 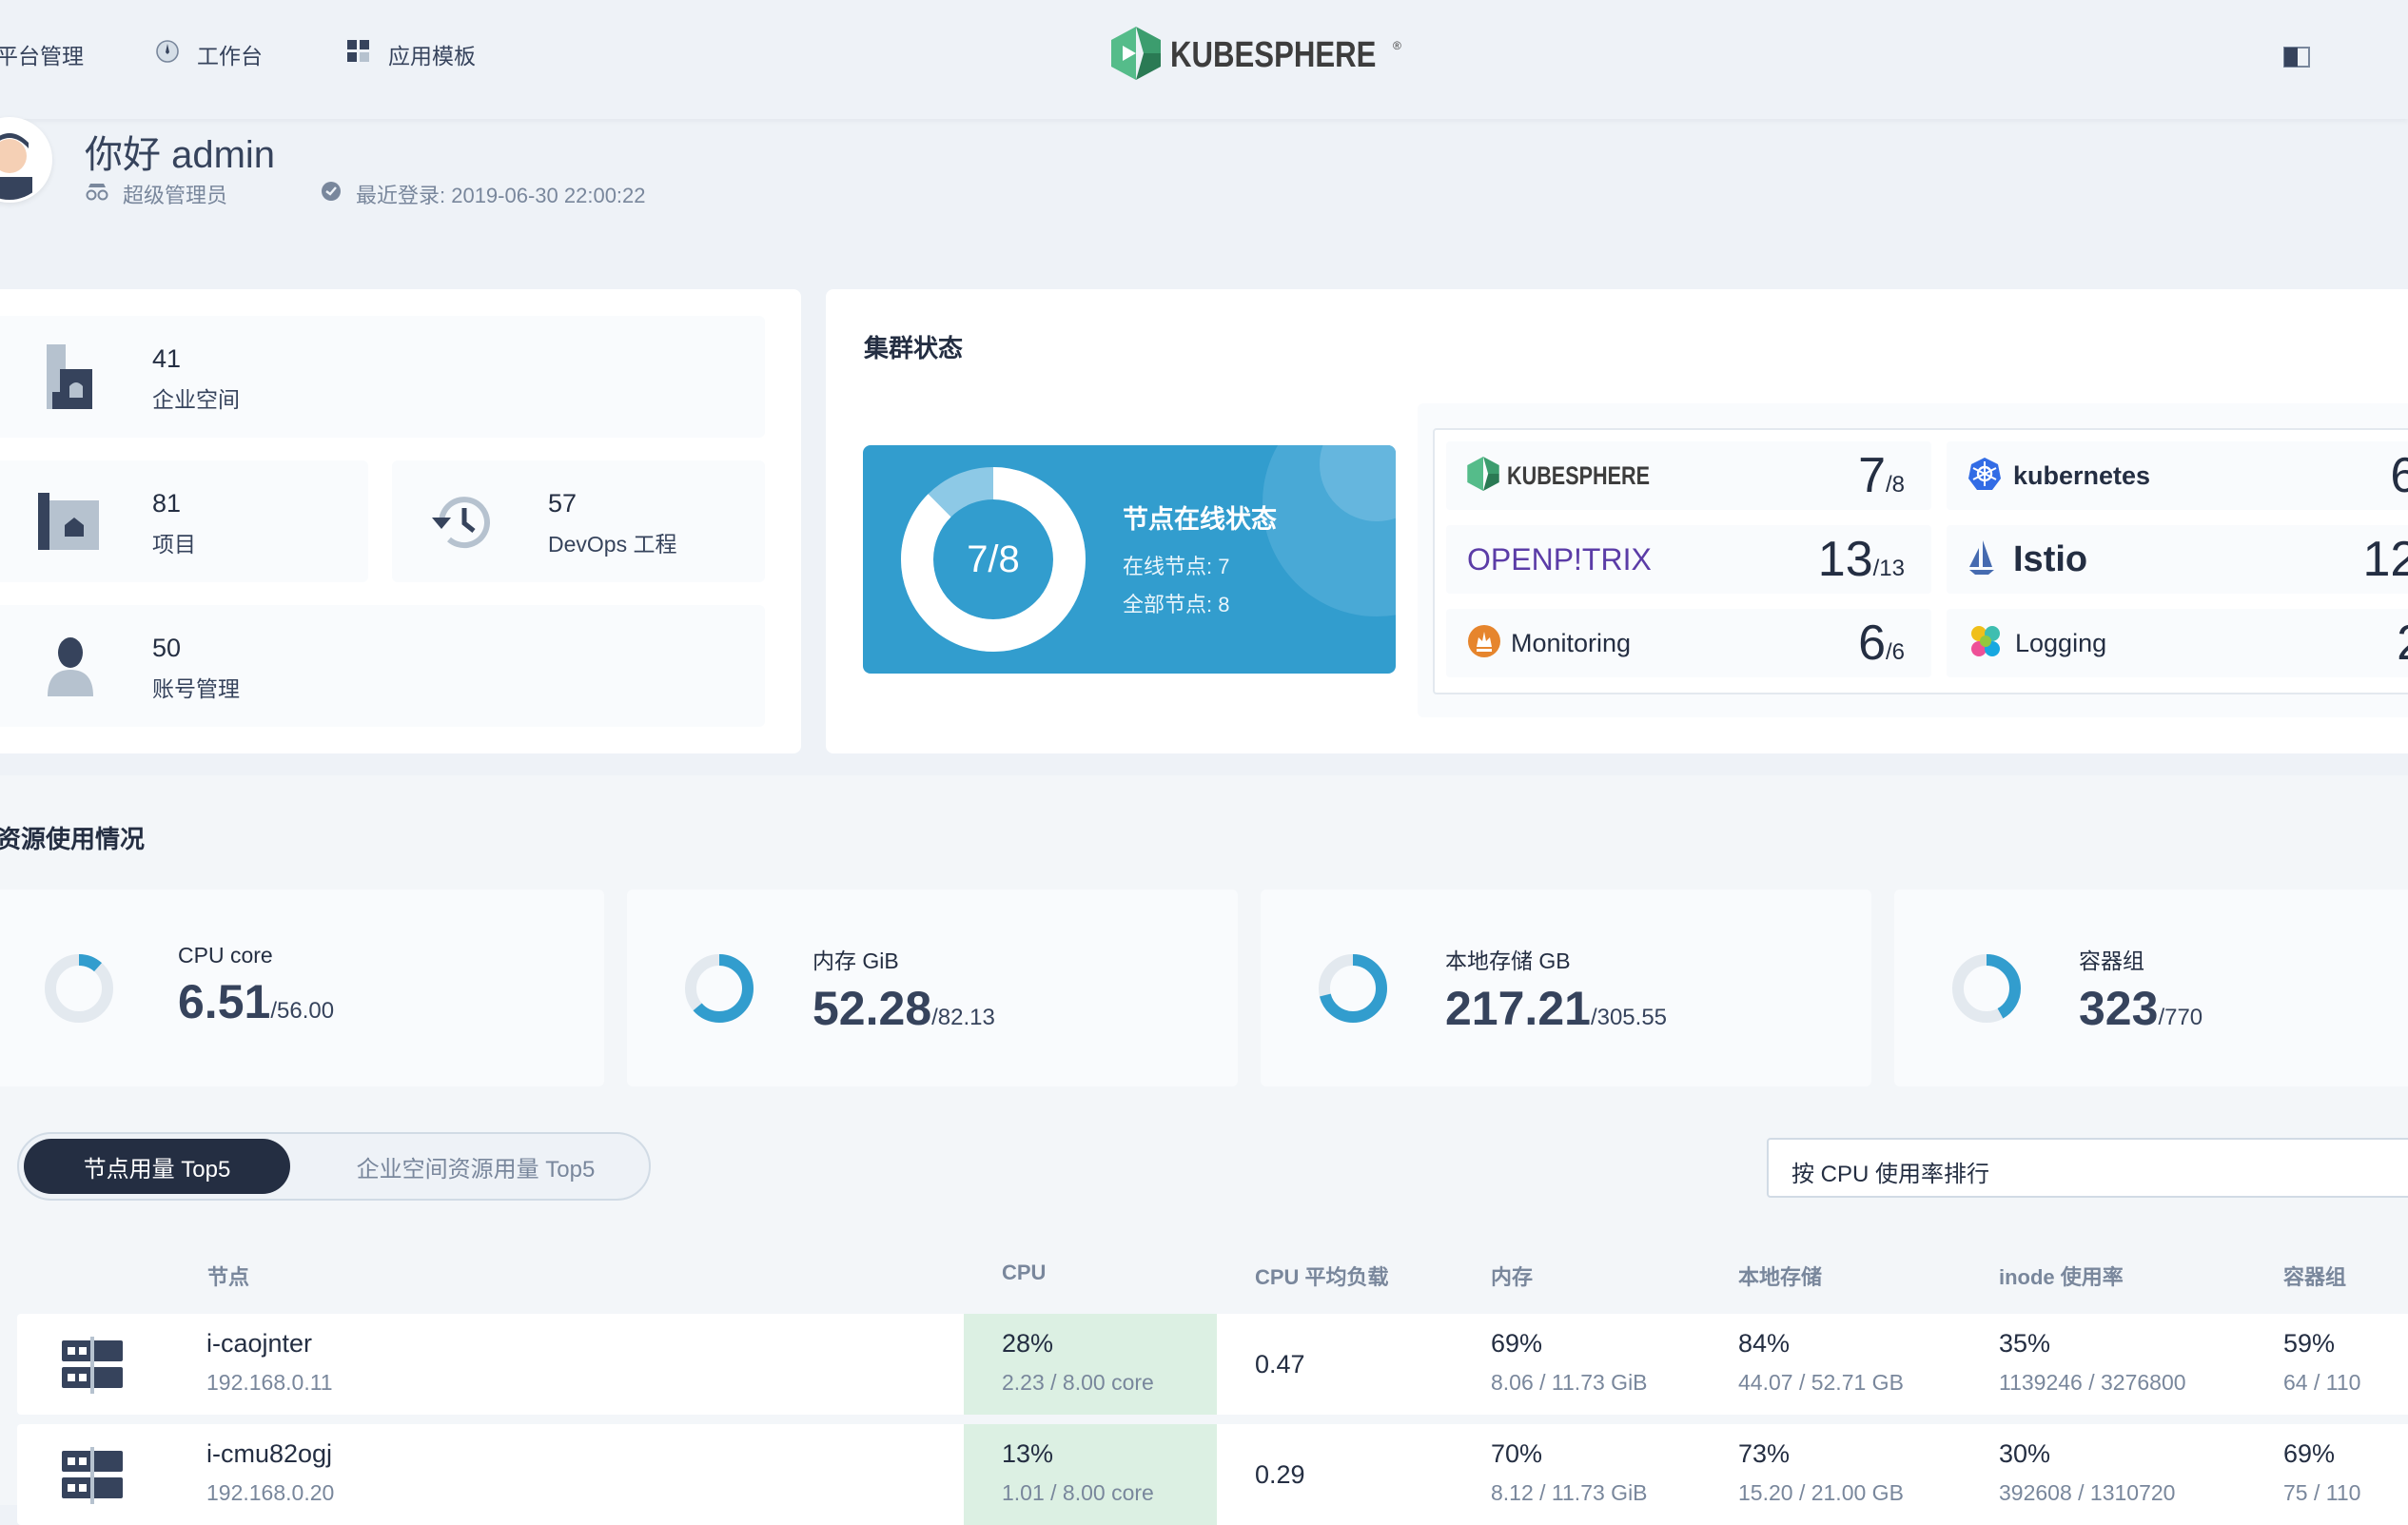 I want to click on pods-detail: 64 / 110, so click(x=2322, y=1382).